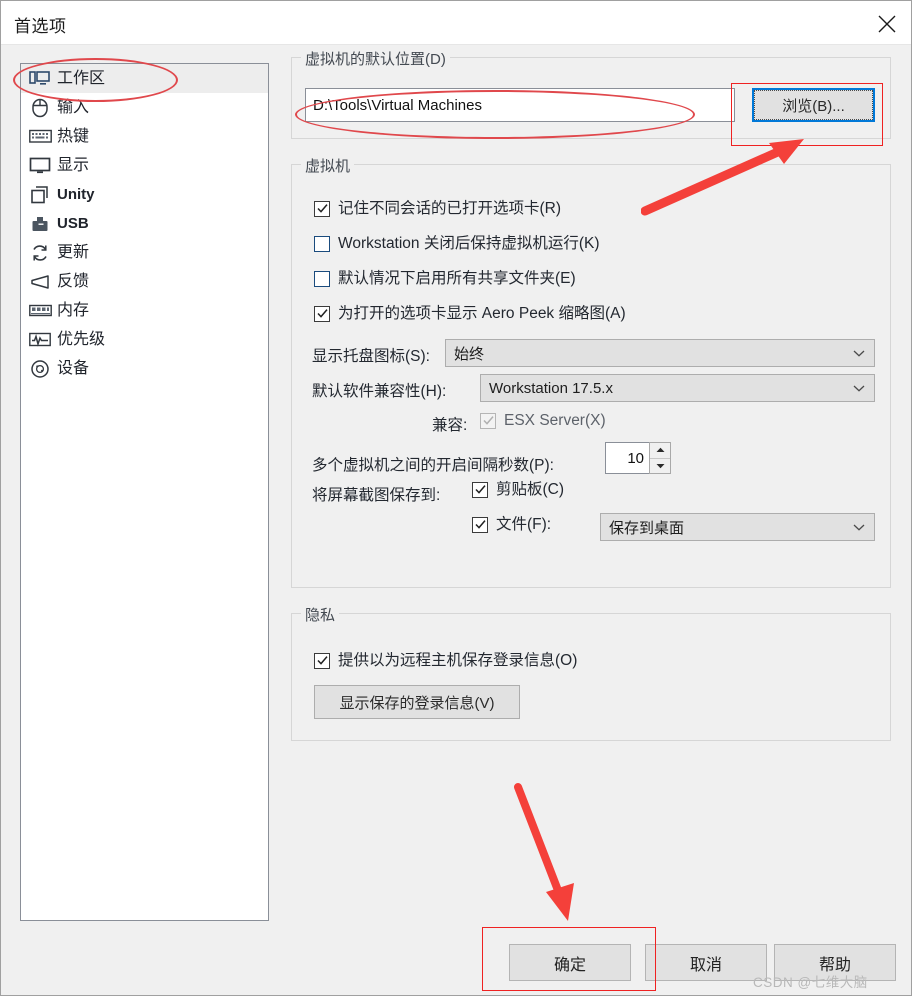 Image resolution: width=912 pixels, height=996 pixels. I want to click on stepper-down-button, so click(660, 465).